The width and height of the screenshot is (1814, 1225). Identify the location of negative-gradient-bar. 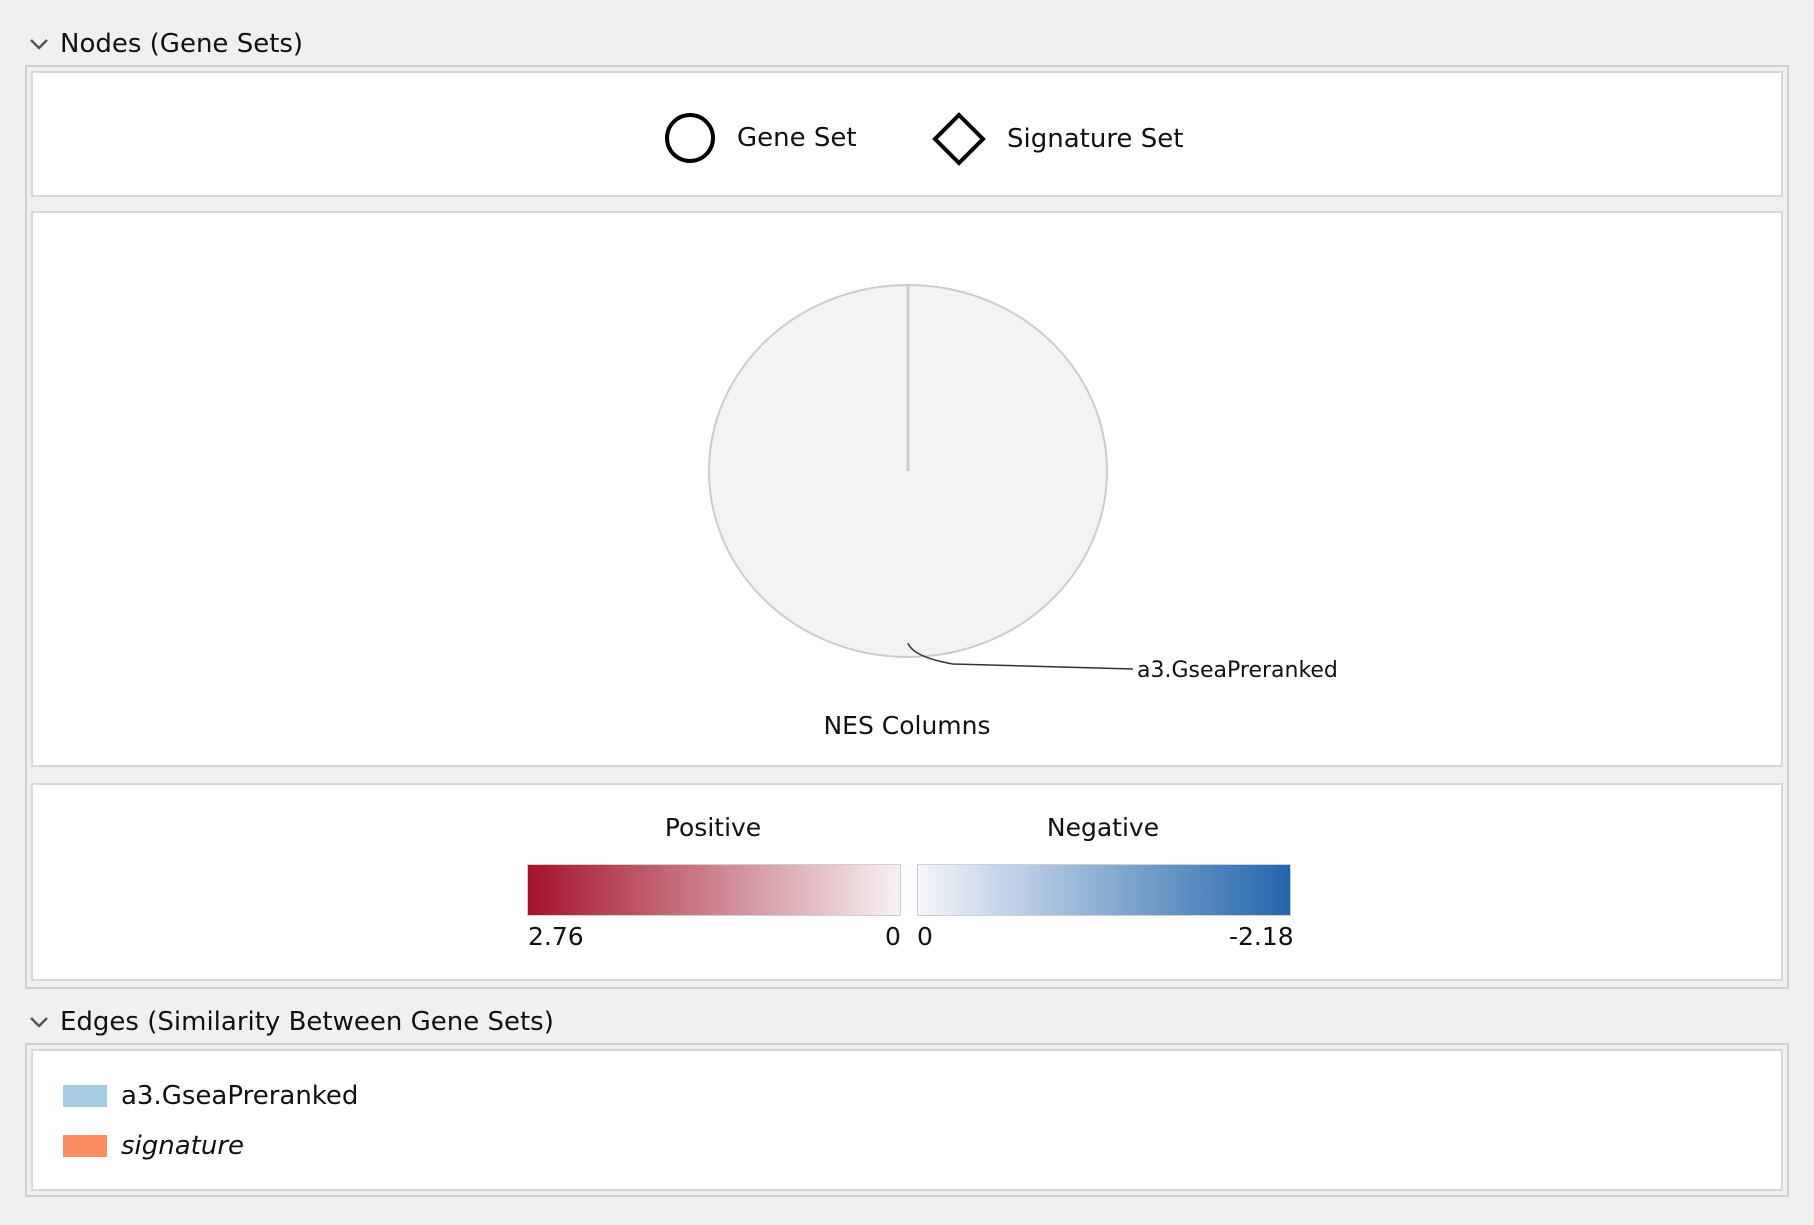
(1104, 890).